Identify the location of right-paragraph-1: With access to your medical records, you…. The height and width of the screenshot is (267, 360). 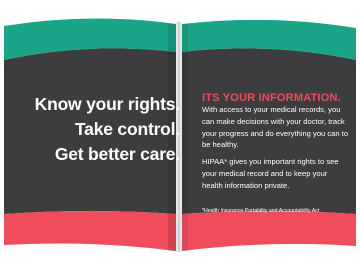
(275, 127).